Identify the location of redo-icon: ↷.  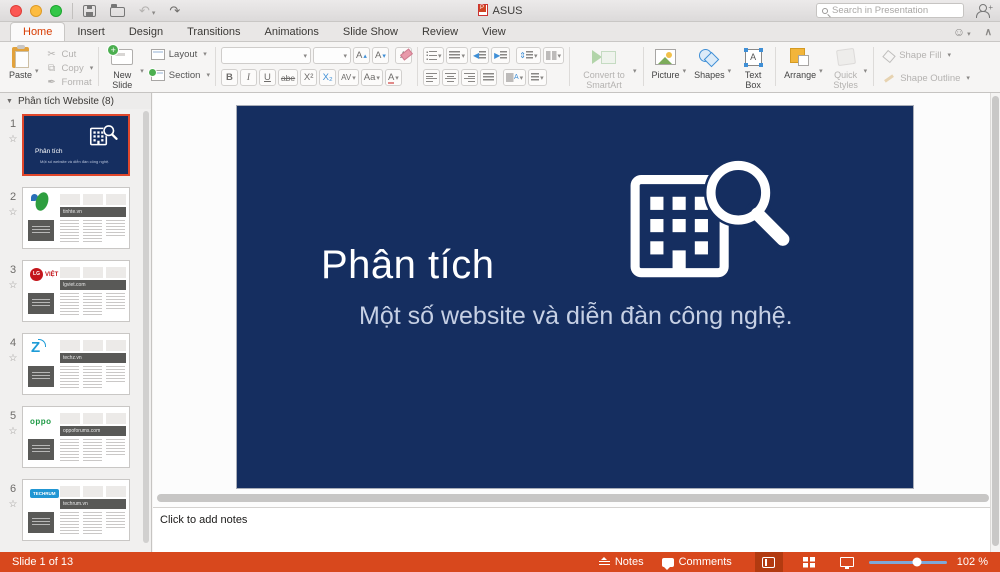
(174, 10).